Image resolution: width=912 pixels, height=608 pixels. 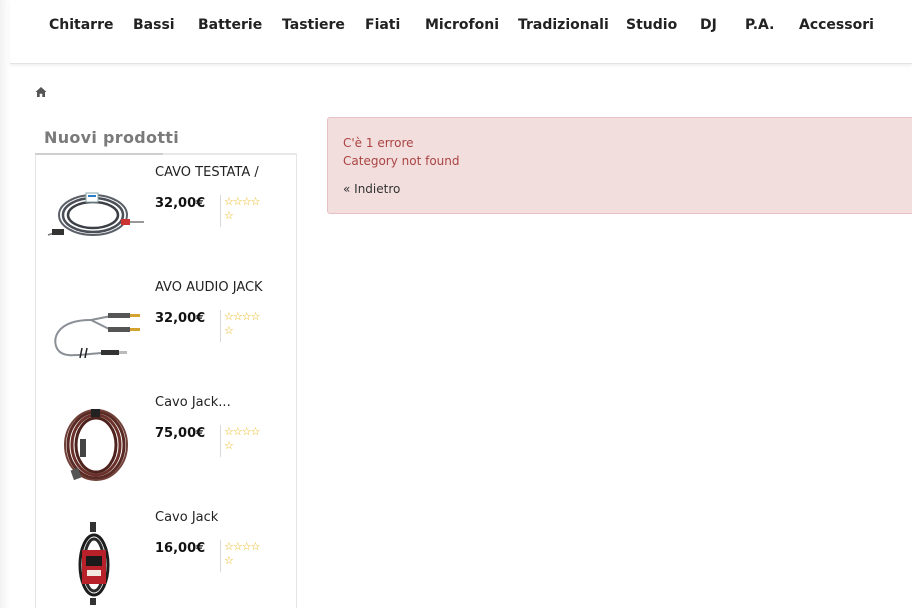 What do you see at coordinates (378, 143) in the screenshot?
I see `error-count: C'è 1 errore` at bounding box center [378, 143].